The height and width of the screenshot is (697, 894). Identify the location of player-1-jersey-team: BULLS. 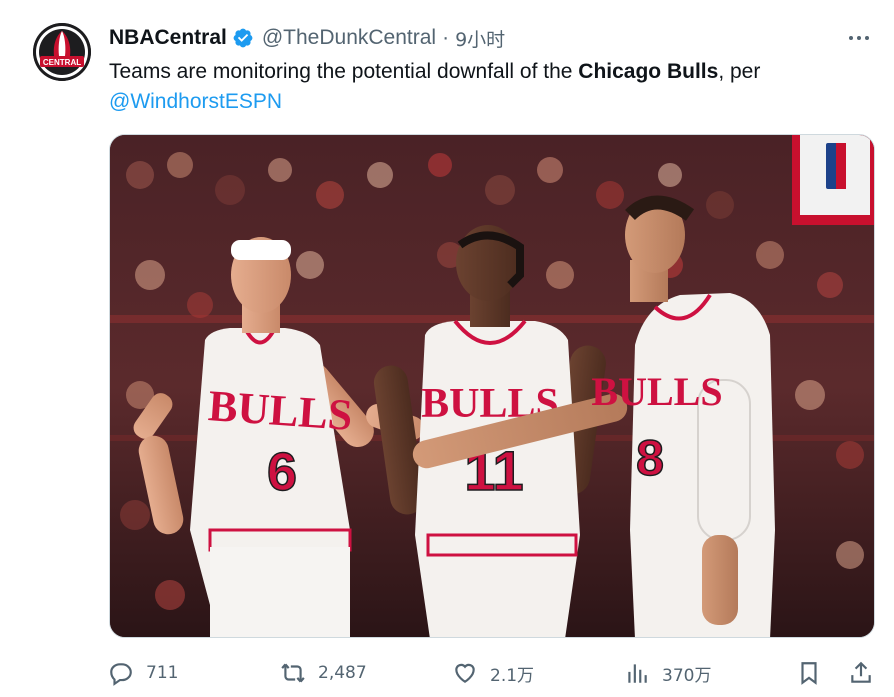
(280, 410).